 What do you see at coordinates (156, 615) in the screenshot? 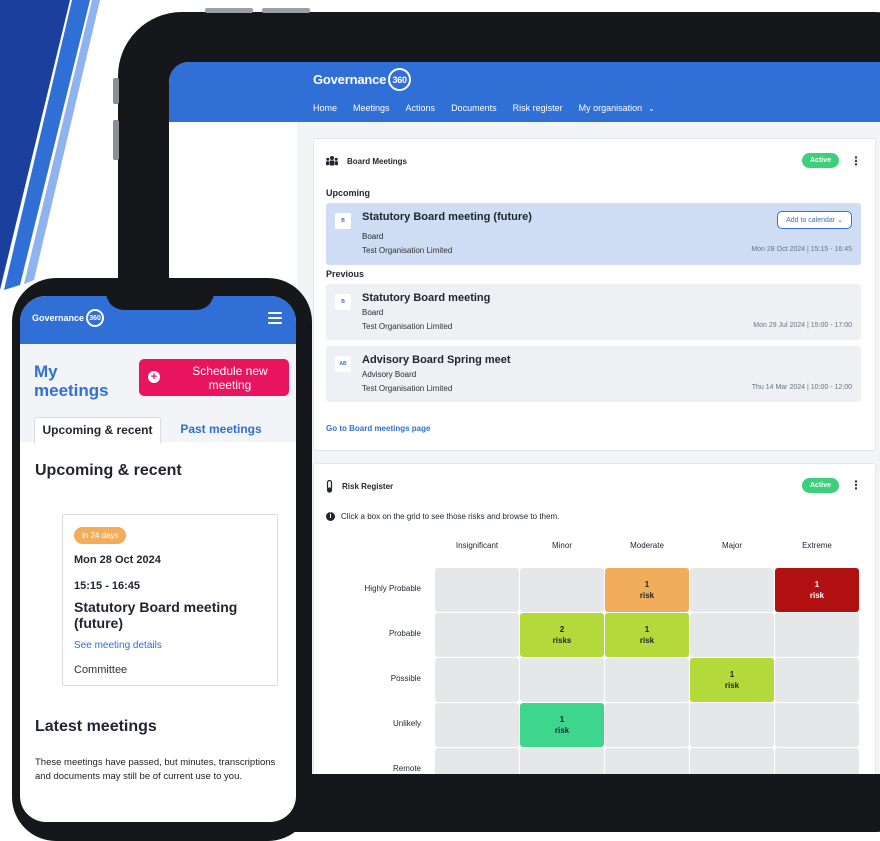
I see `meeting-card-title: Statutory Board meeting (future)` at bounding box center [156, 615].